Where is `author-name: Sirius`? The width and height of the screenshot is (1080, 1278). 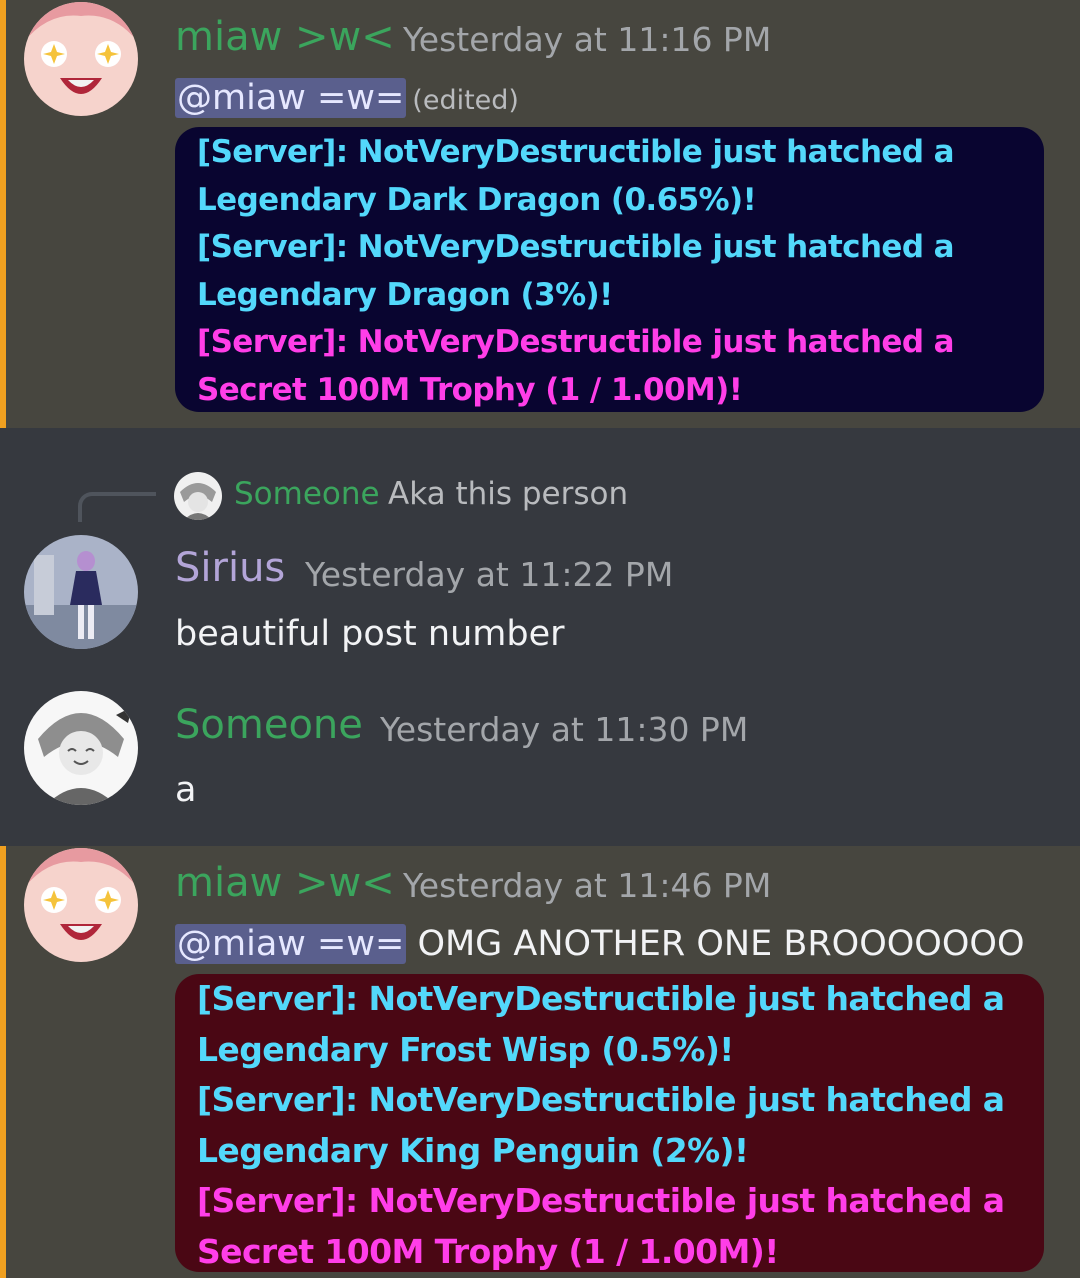 author-name: Sirius is located at coordinates (230, 568).